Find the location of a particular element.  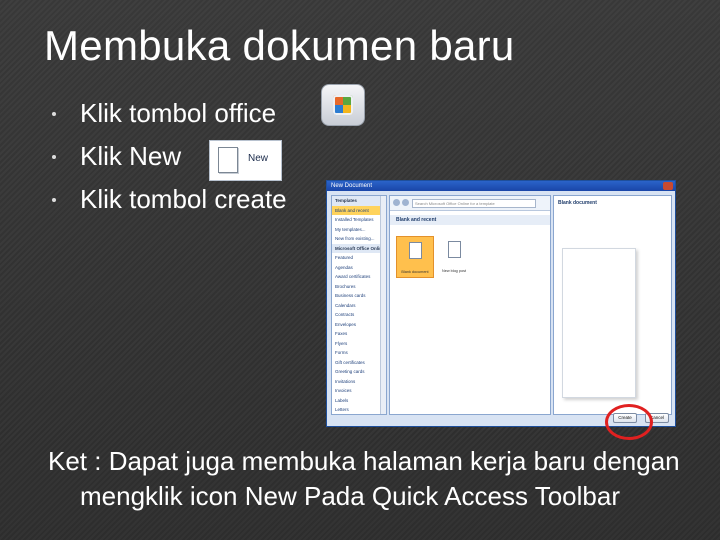

gallery-section-title: Blank and recent is located at coordinates (470, 220).